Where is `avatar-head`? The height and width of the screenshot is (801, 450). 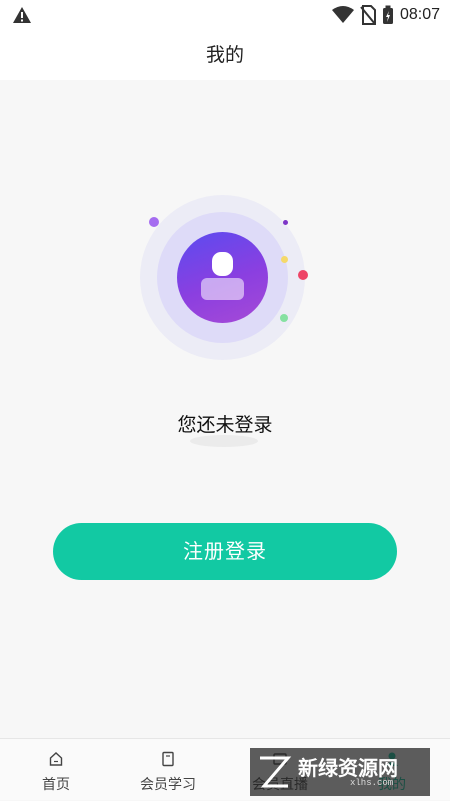
avatar-head is located at coordinates (222, 264).